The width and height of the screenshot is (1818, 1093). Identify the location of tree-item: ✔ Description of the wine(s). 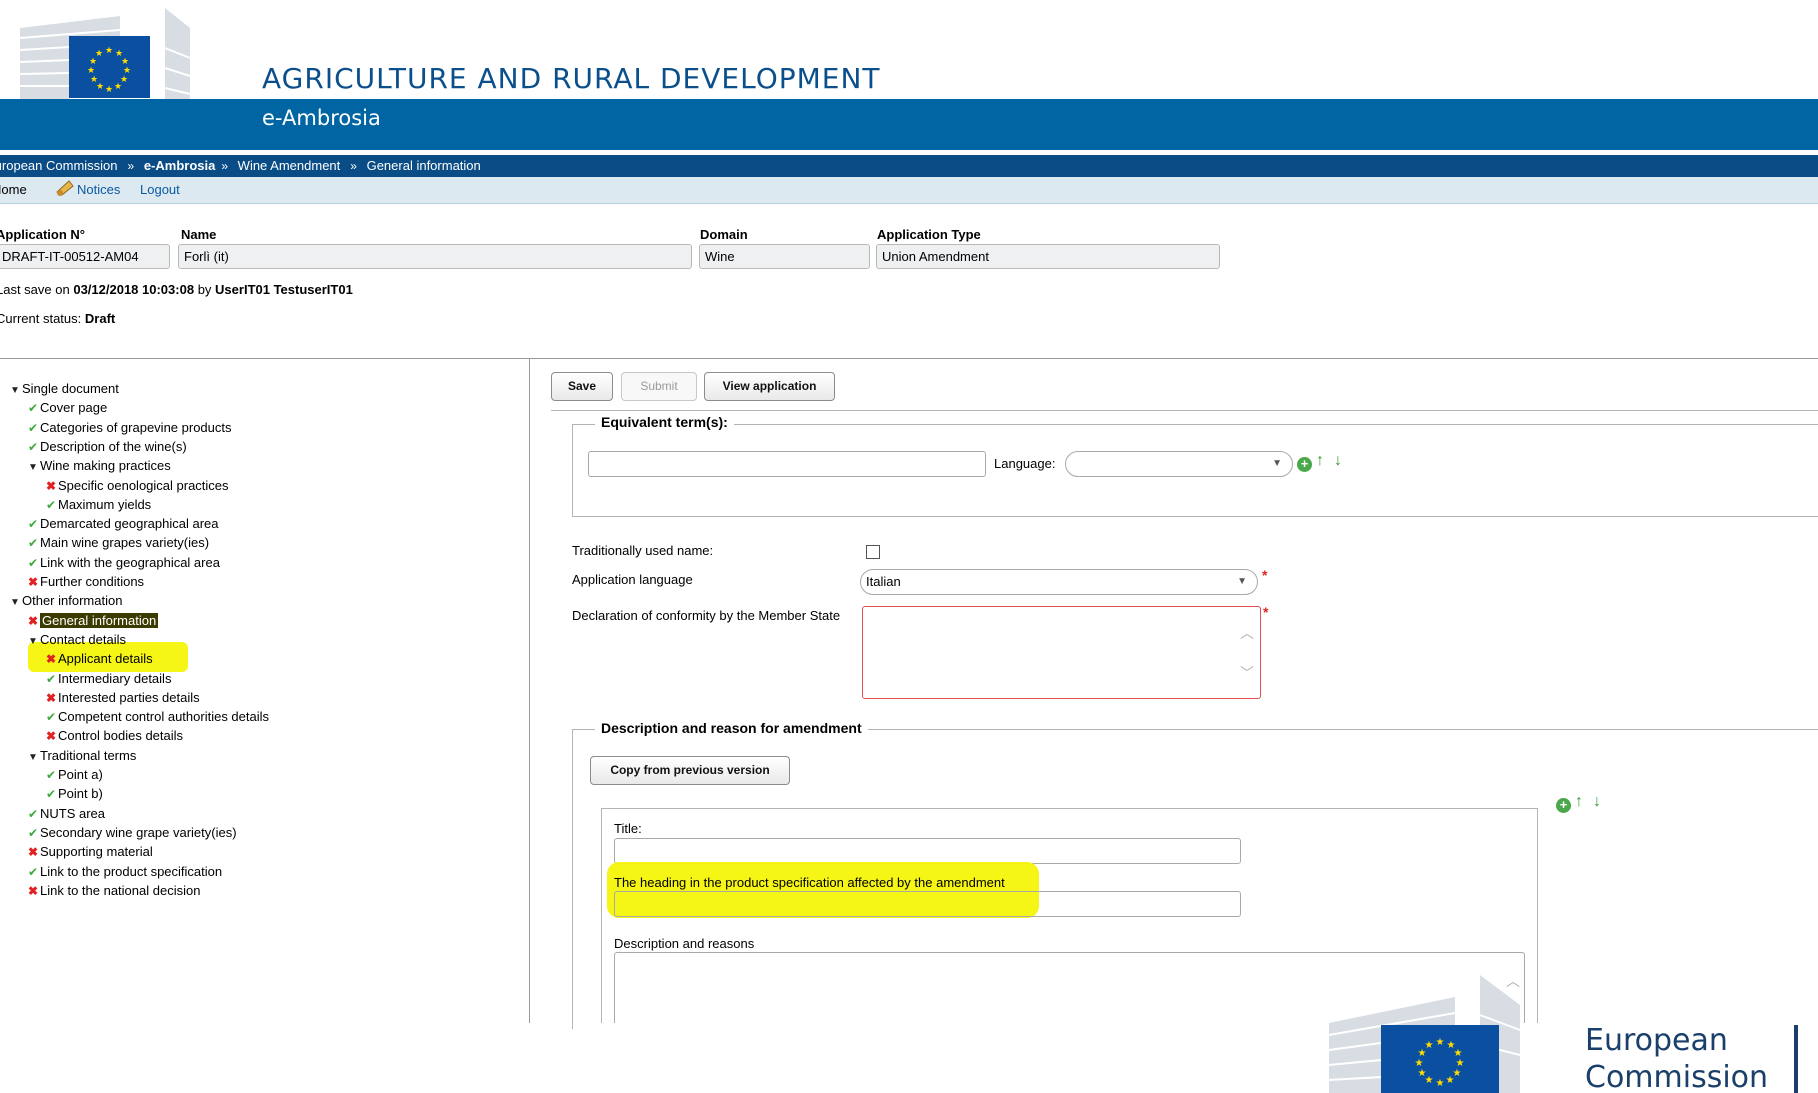
(106, 447).